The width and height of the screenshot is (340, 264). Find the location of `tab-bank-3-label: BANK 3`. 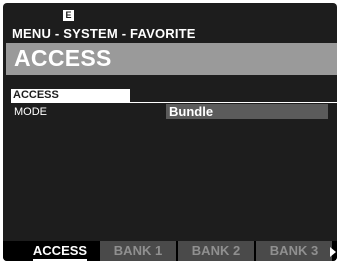

tab-bank-3-label: BANK 3 is located at coordinates (294, 250).